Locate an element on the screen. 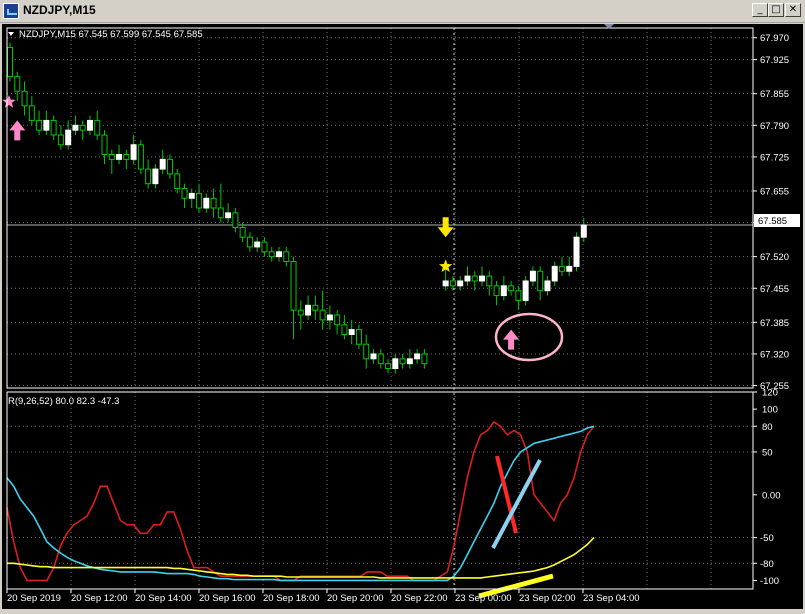 This screenshot has height=614, width=805. price-tick-label: 67.725 is located at coordinates (774, 157).